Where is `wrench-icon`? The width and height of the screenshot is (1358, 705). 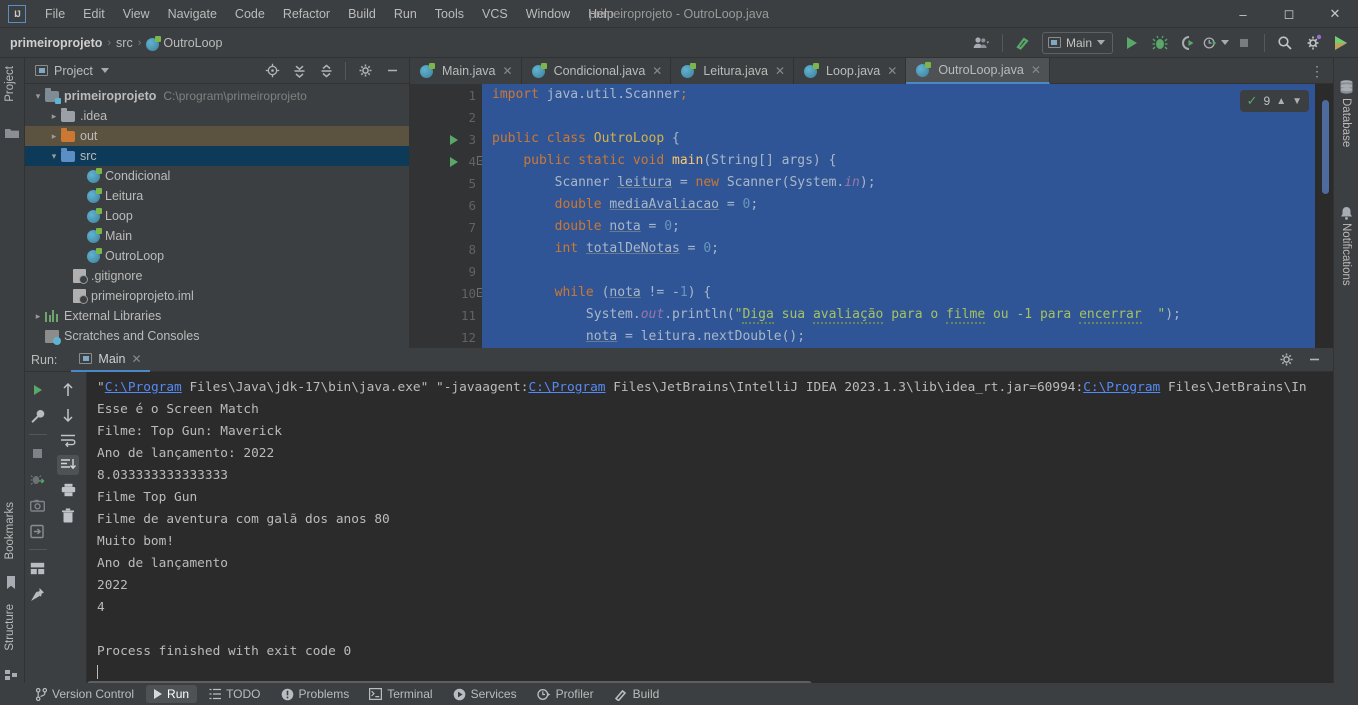
wrench-icon is located at coordinates (38, 416).